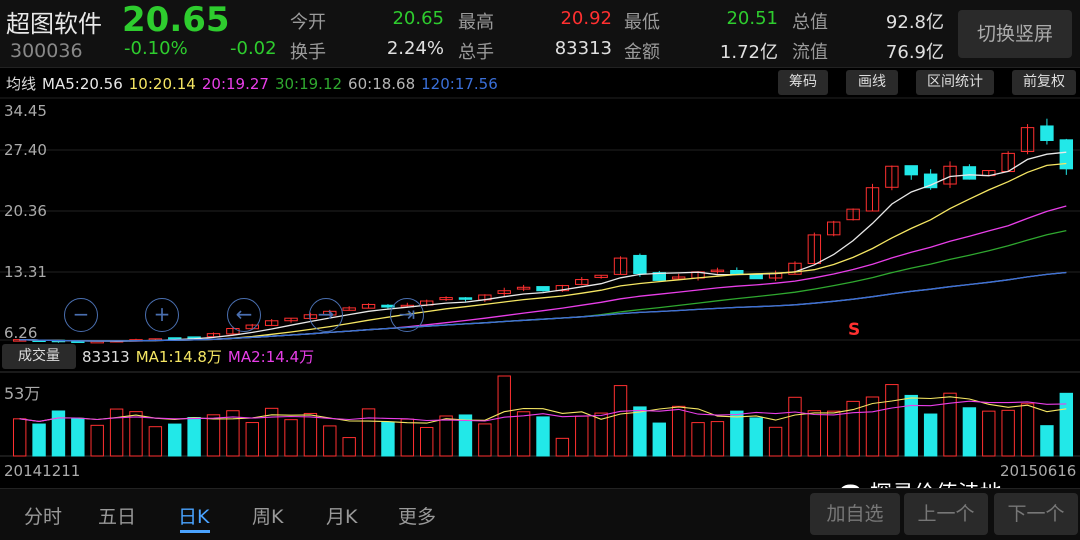  What do you see at coordinates (25, 211) in the screenshot?
I see `price-axis-label: 20.36` at bounding box center [25, 211].